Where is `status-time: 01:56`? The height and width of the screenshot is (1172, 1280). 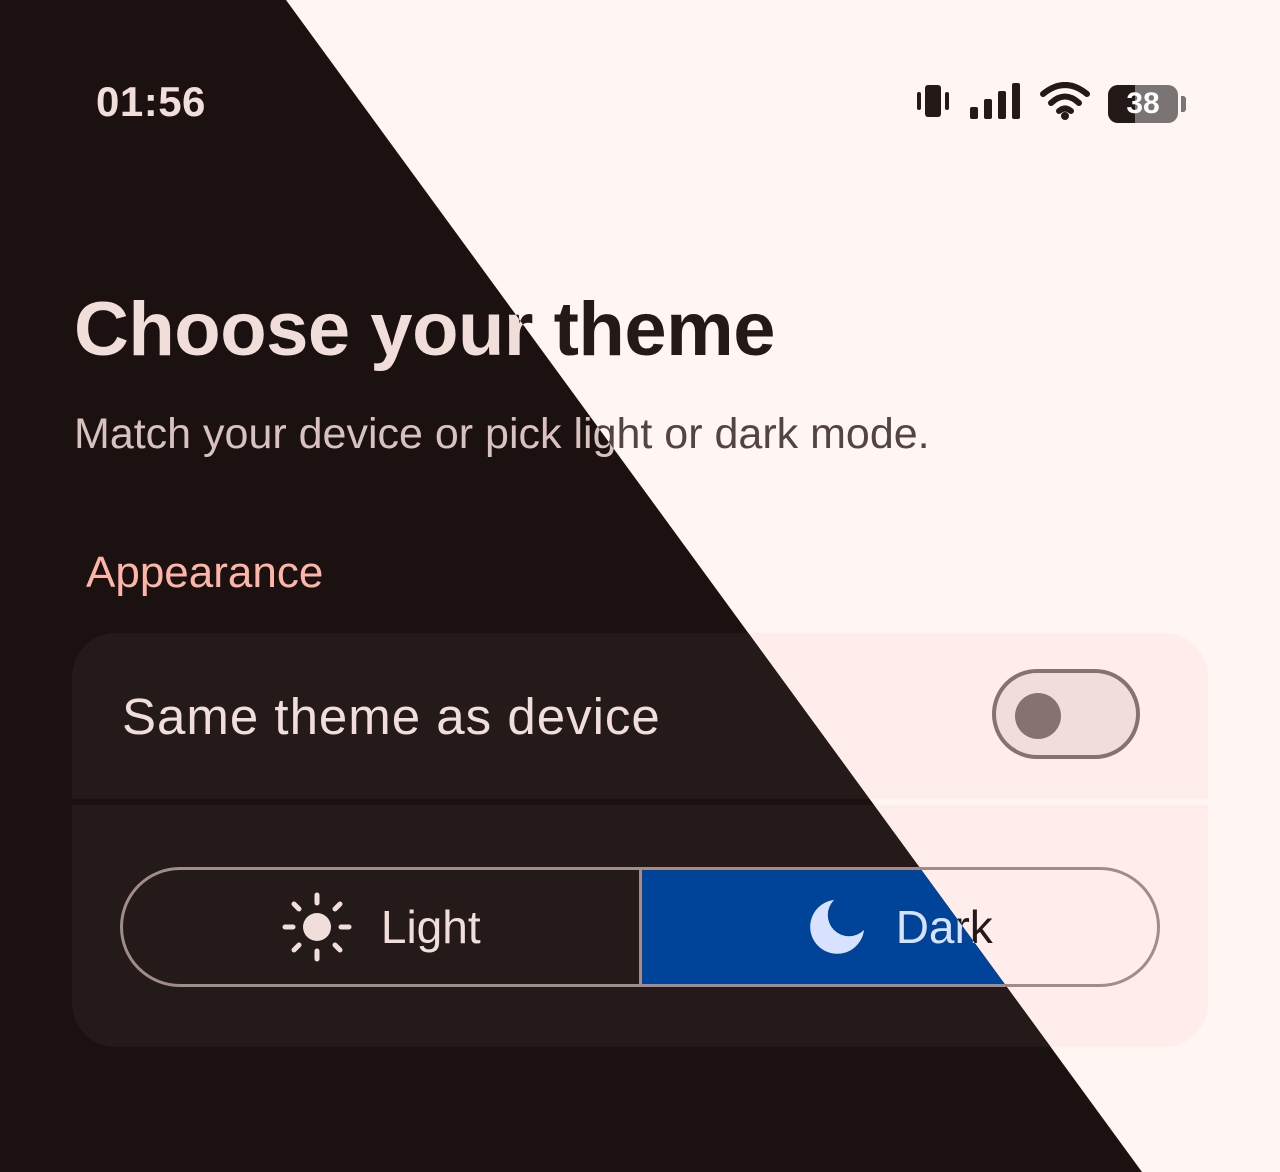 status-time: 01:56 is located at coordinates (151, 101).